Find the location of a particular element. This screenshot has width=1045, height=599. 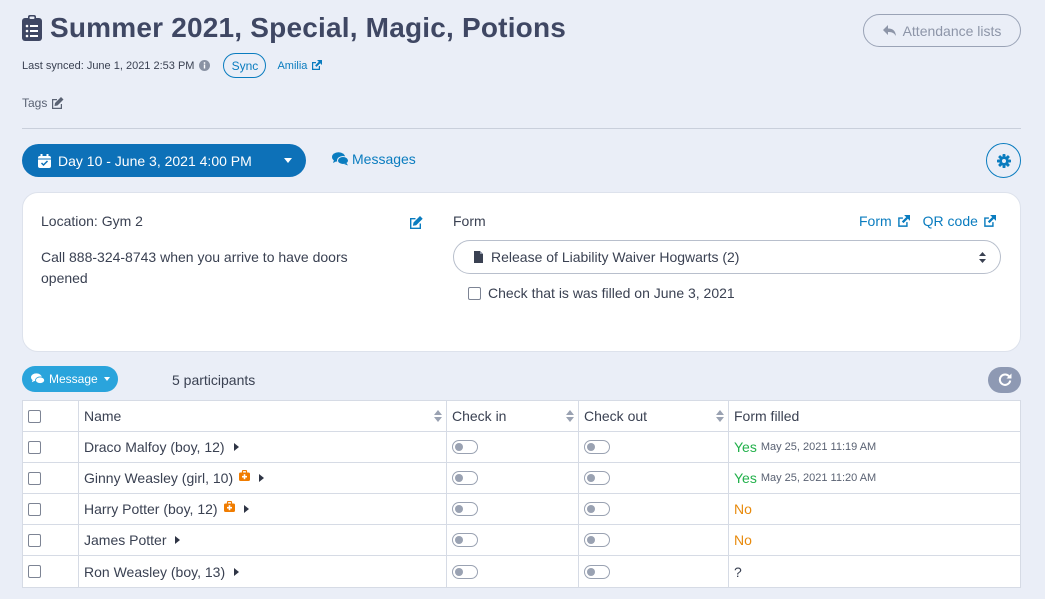

gear-icon is located at coordinates (1003, 160).